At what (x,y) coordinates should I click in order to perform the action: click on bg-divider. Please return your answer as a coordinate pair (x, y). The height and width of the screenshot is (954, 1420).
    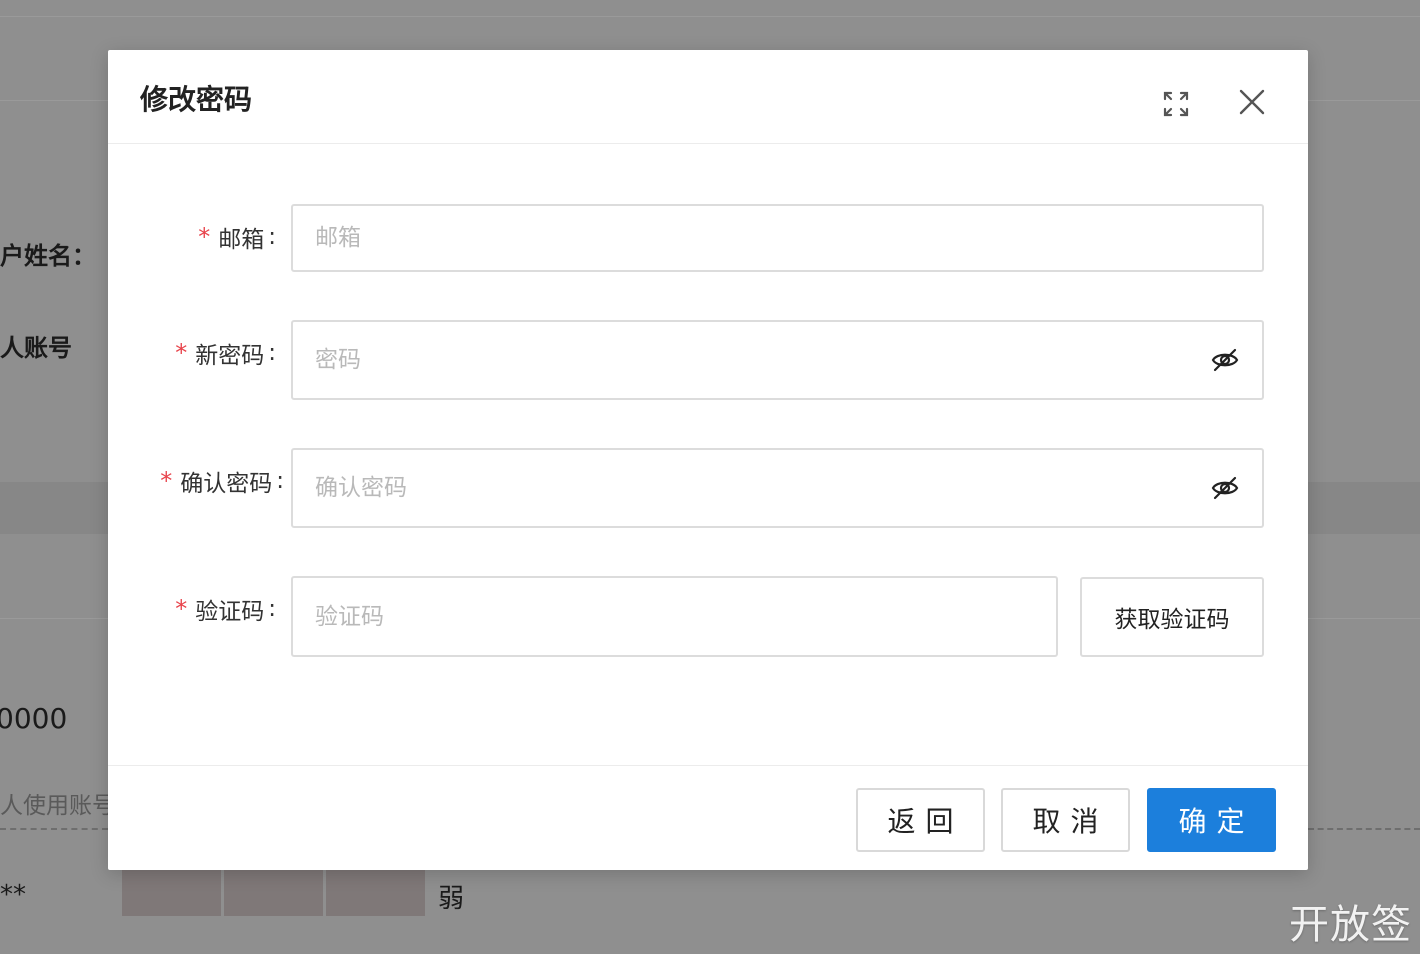
    Looking at the image, I should click on (710, 16).